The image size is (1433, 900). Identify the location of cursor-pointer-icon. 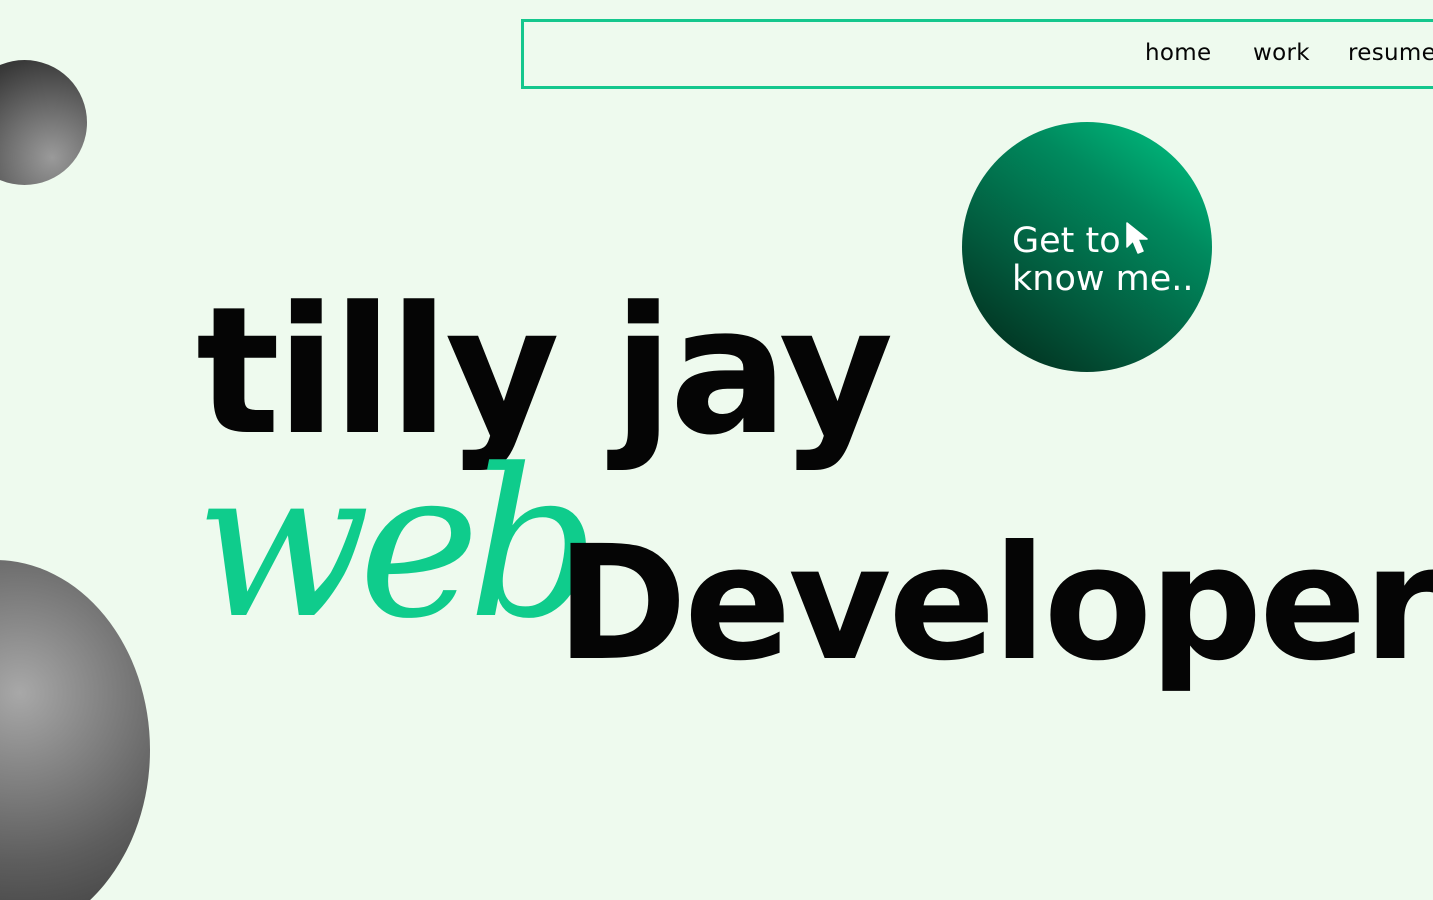
(1136, 238).